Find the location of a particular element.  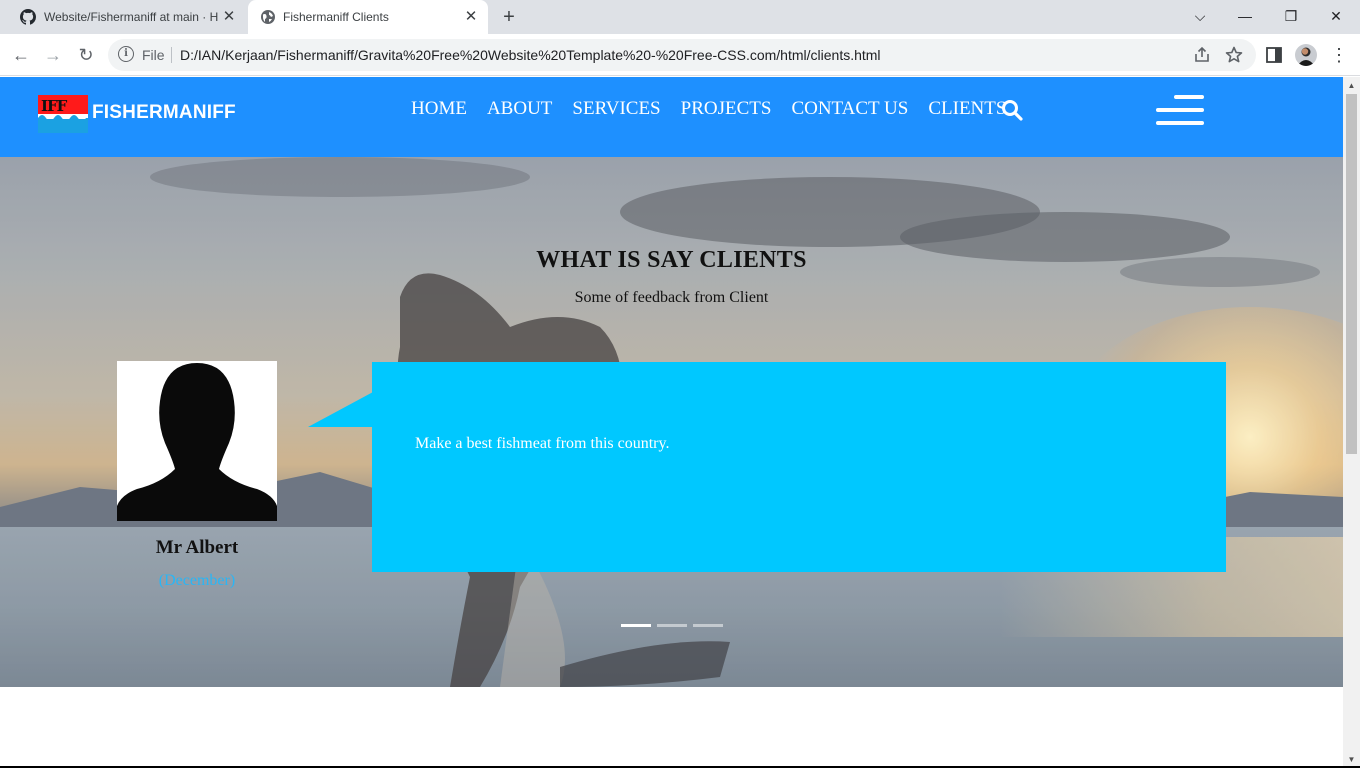

scrollbar-thumb is located at coordinates (1351, 274).